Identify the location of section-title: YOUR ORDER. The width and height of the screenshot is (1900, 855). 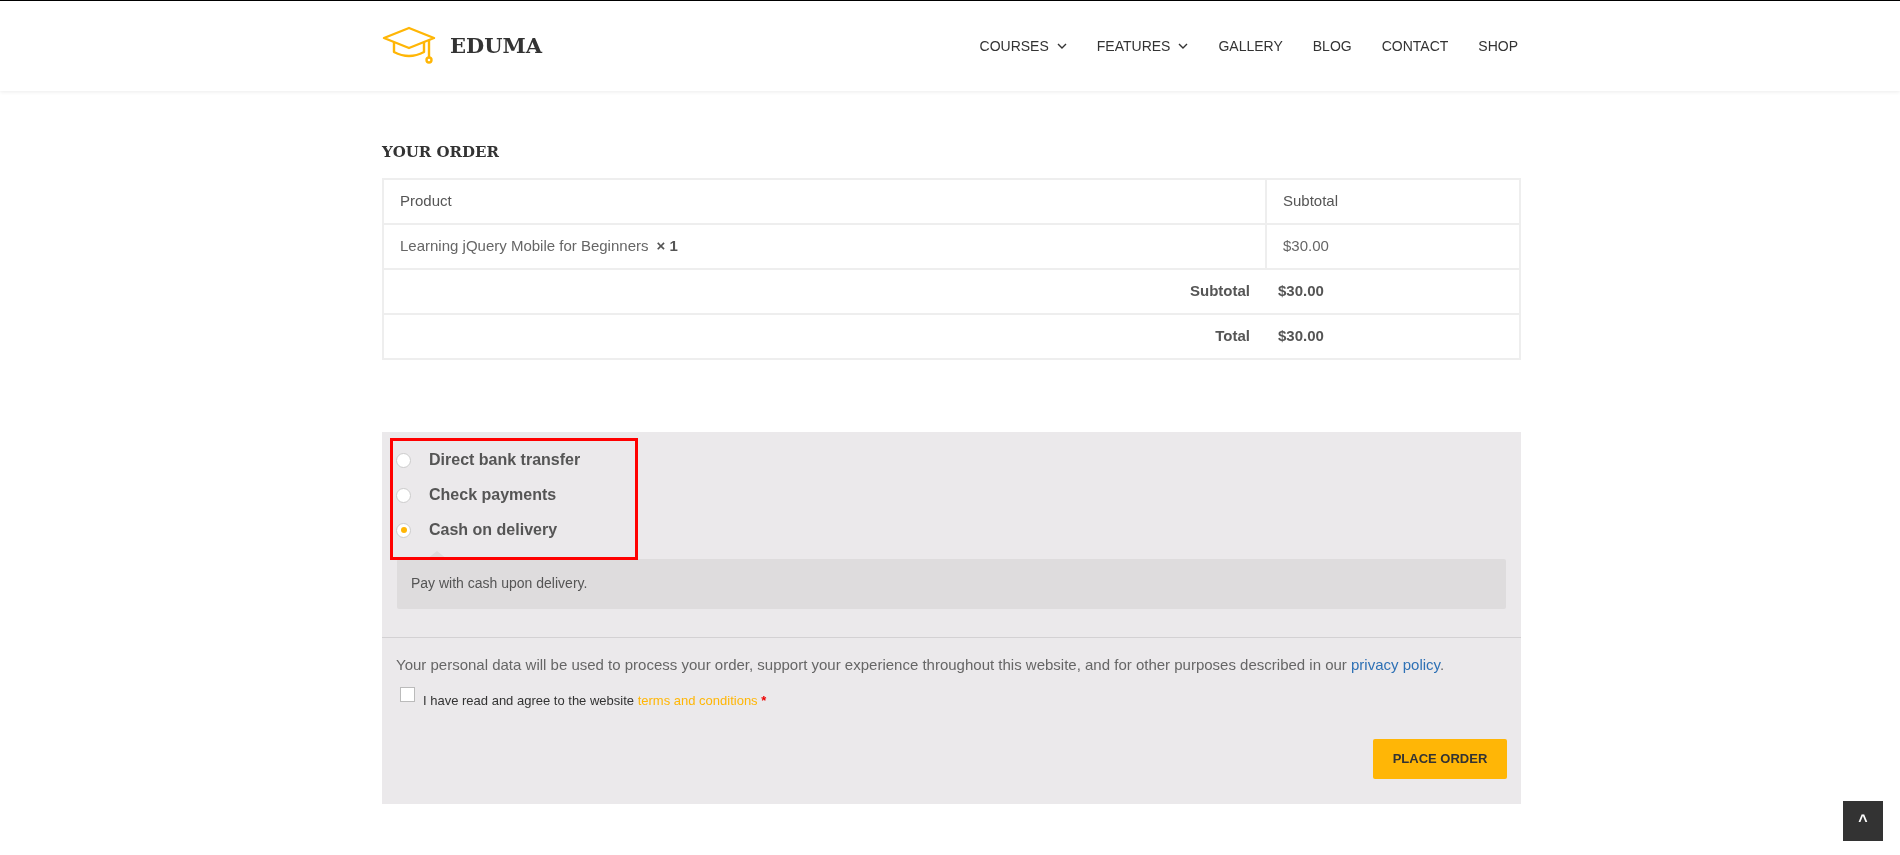
(441, 152).